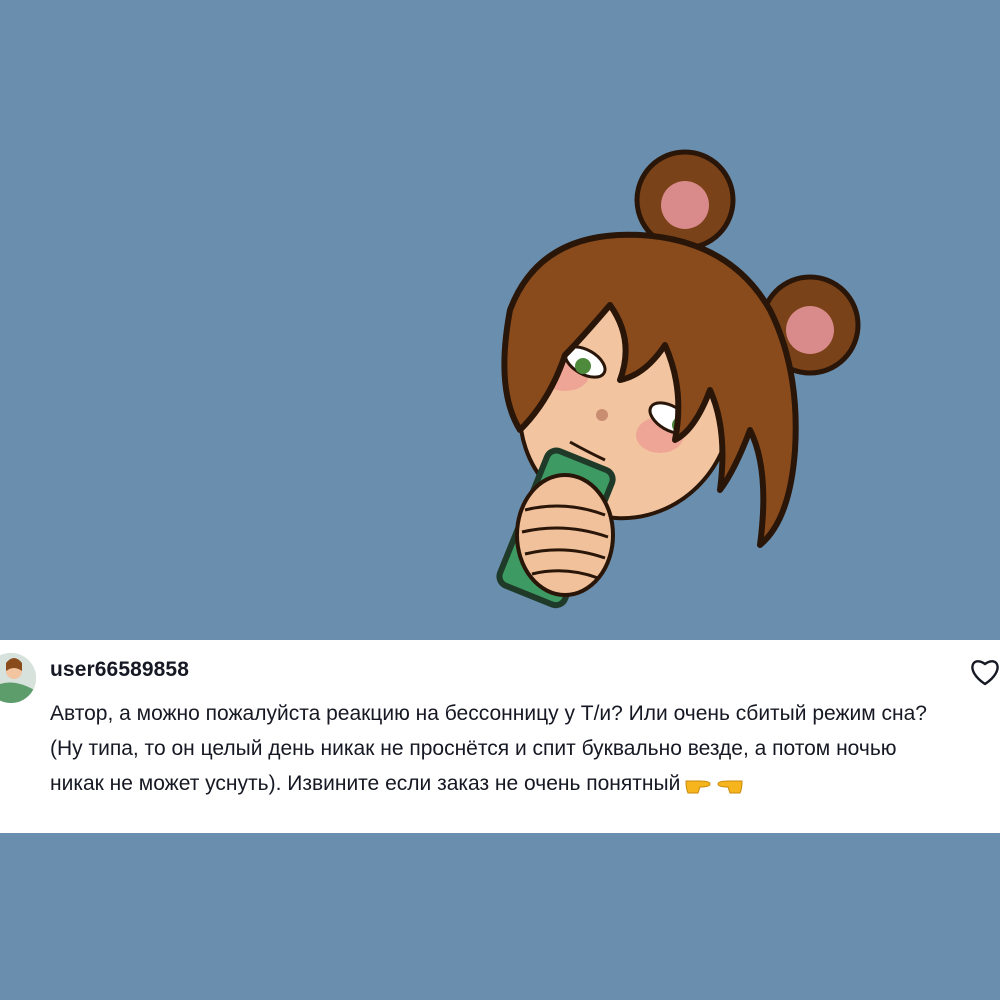 This screenshot has height=1000, width=1000. What do you see at coordinates (119, 670) in the screenshot?
I see `comment-username: user66589858` at bounding box center [119, 670].